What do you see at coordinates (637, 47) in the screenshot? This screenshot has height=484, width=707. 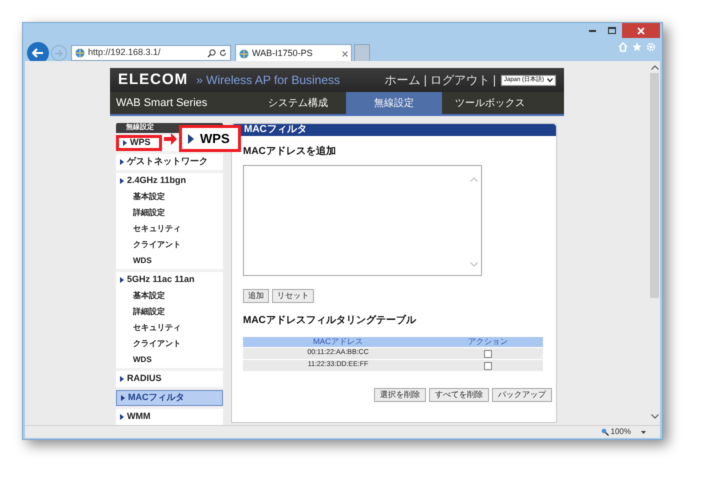 I see `star-icon` at bounding box center [637, 47].